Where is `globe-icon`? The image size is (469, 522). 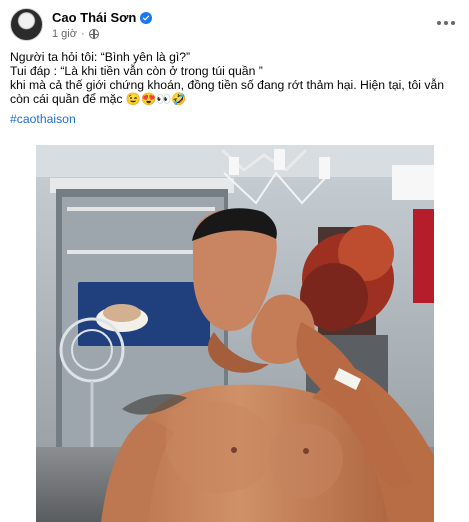
globe-icon is located at coordinates (93, 34).